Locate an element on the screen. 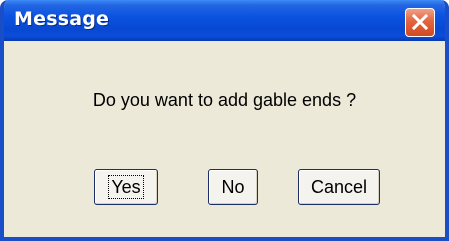 The image size is (449, 241). dialog-title: Message is located at coordinates (62, 19).